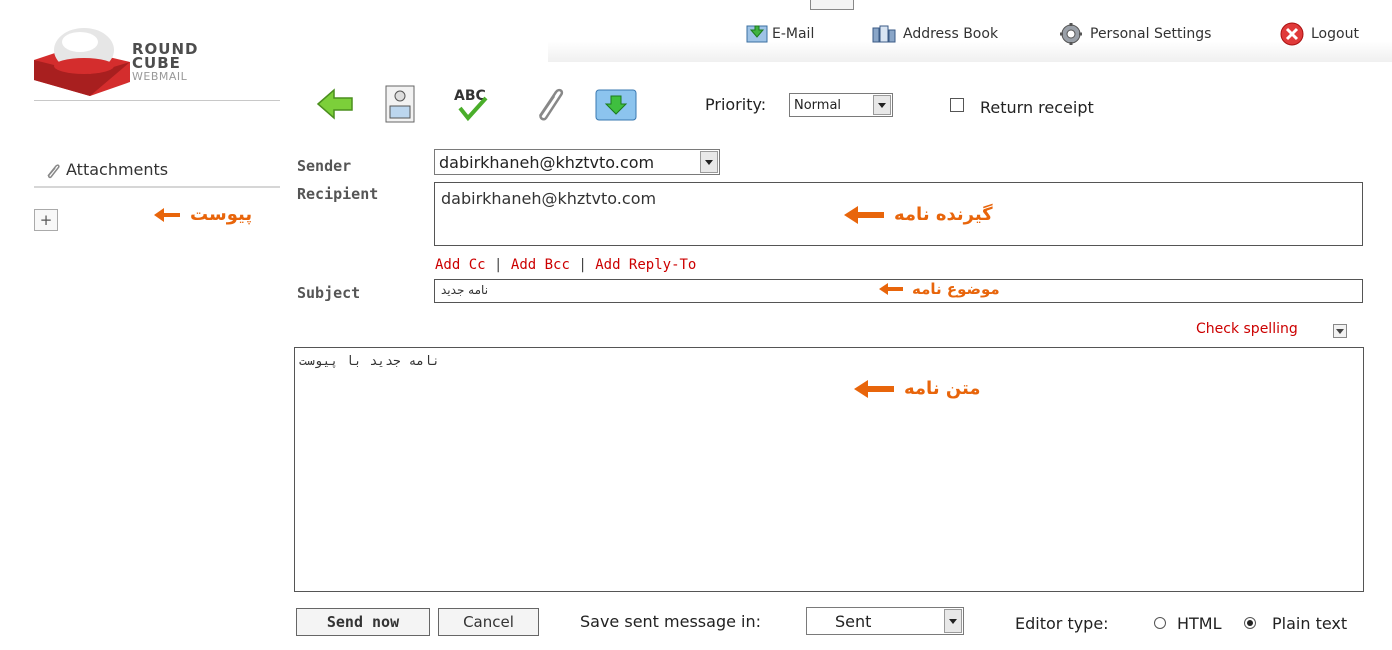  I want to click on spelling-language-dropdown, so click(1340, 331).